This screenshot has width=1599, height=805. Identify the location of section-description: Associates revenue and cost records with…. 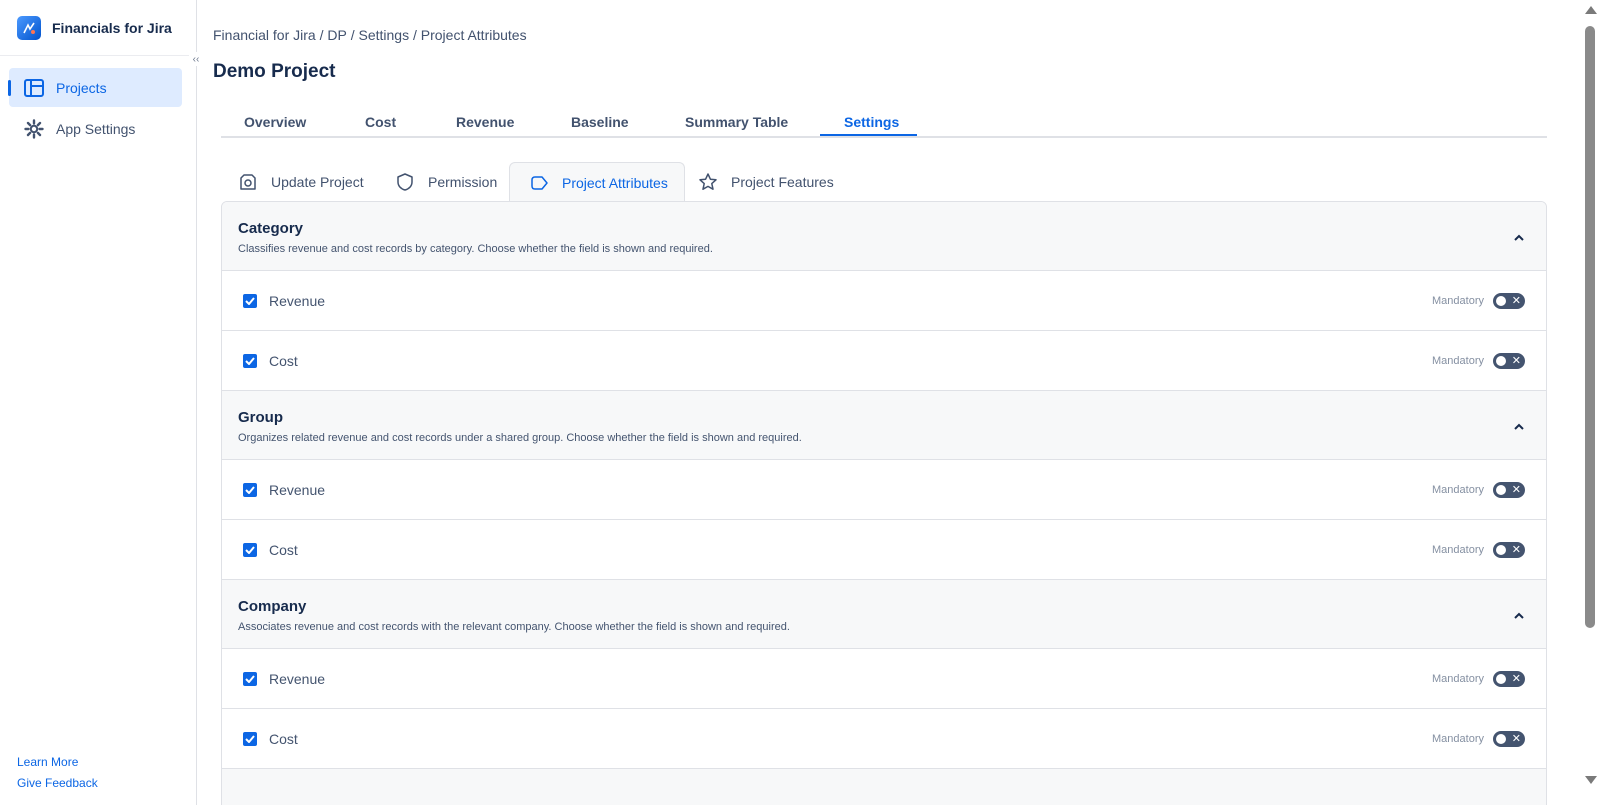
(514, 627).